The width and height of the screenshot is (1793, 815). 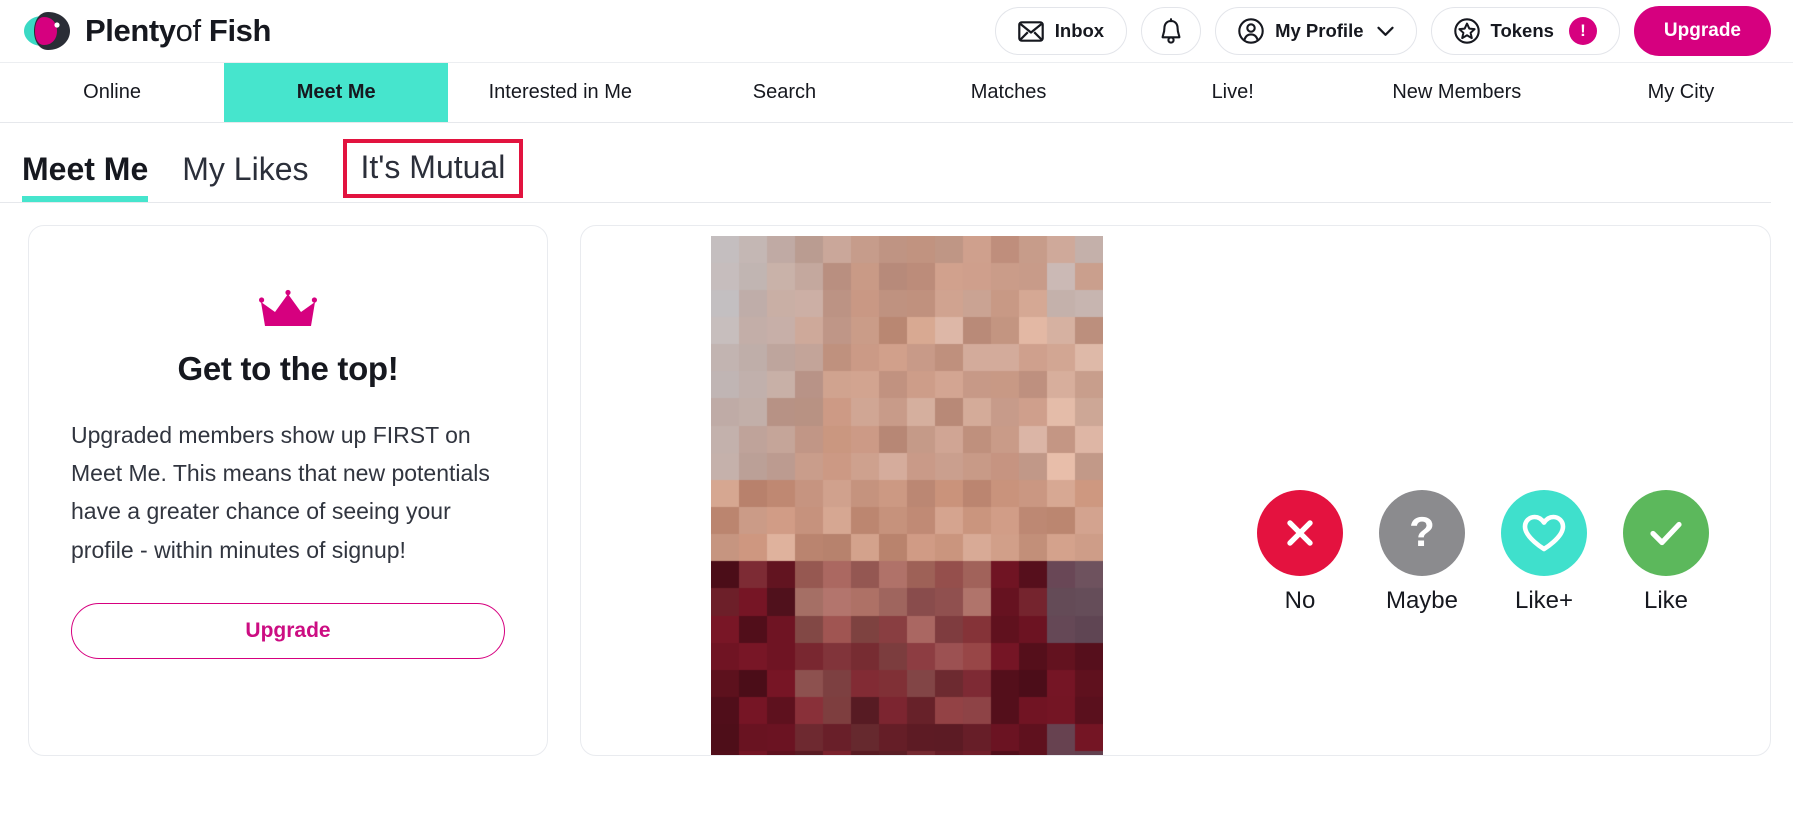 I want to click on user-circle-icon, so click(x=1251, y=31).